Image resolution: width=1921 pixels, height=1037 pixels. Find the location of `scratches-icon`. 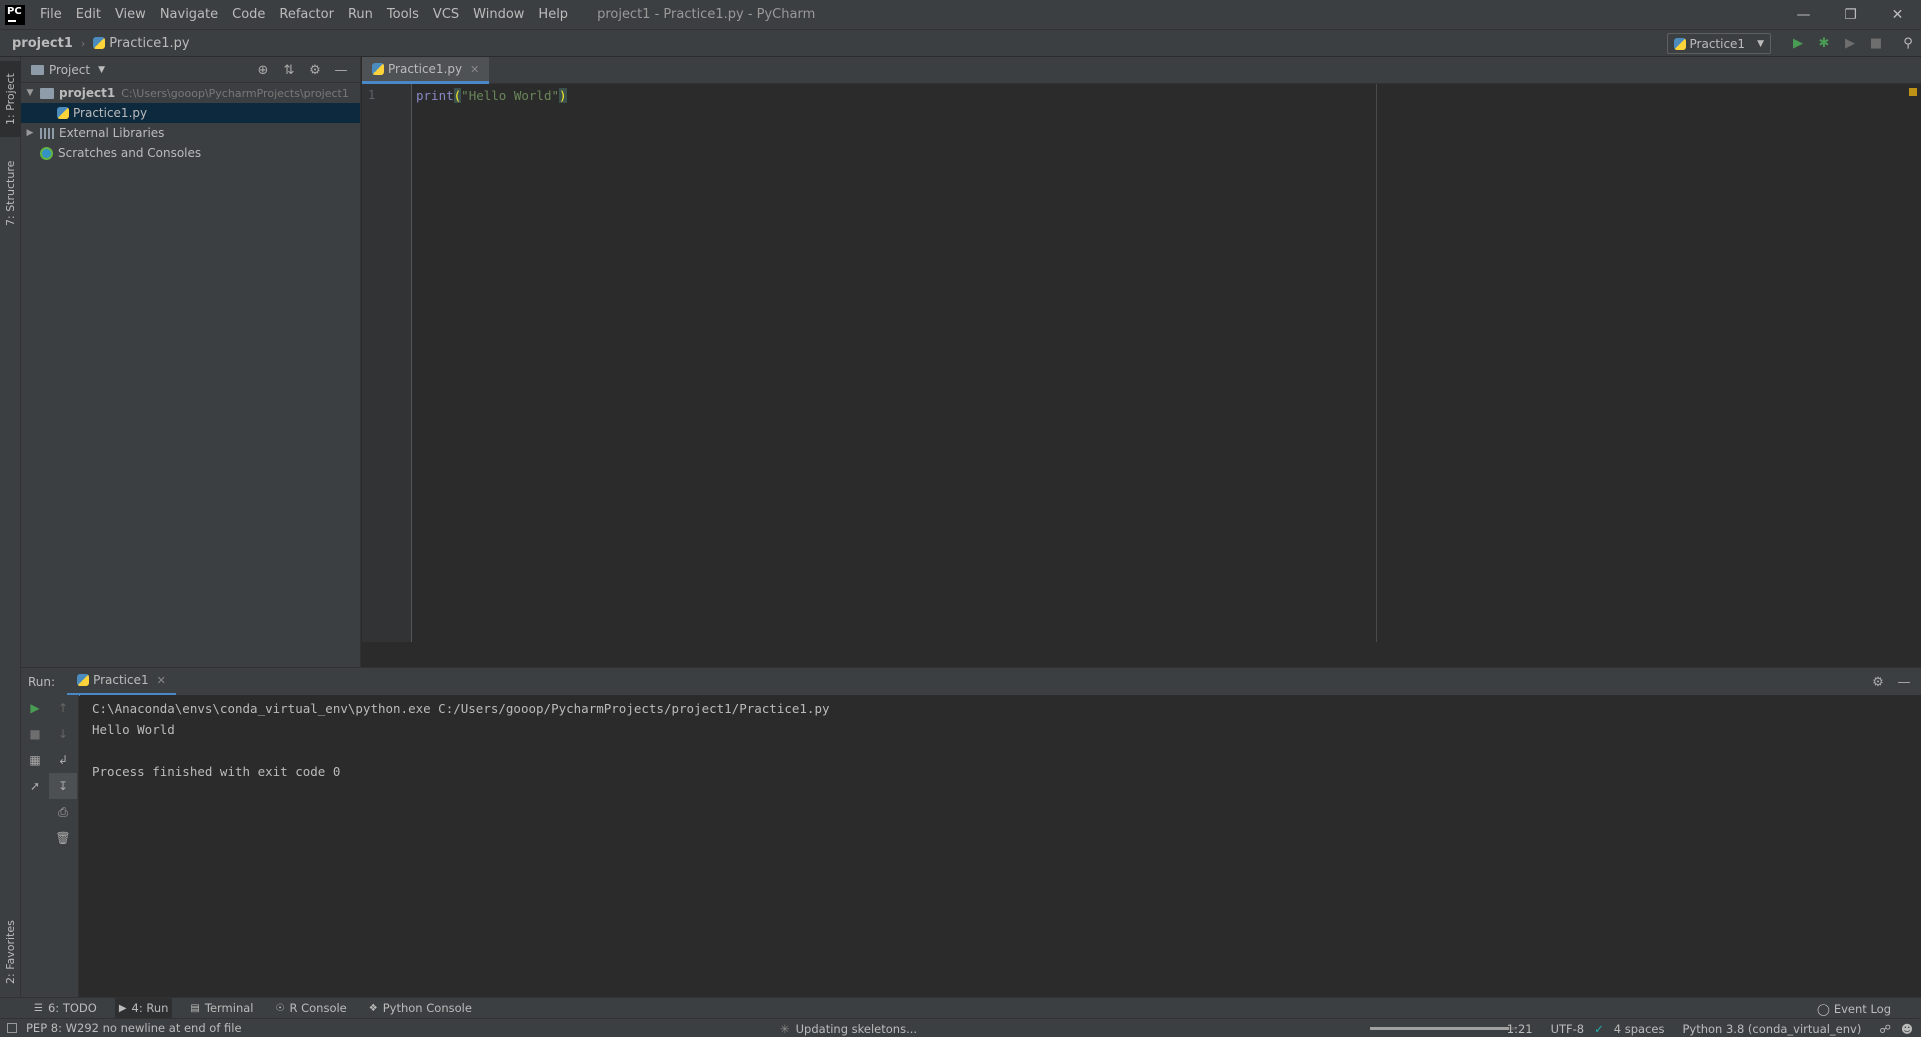

scratches-icon is located at coordinates (46, 153).